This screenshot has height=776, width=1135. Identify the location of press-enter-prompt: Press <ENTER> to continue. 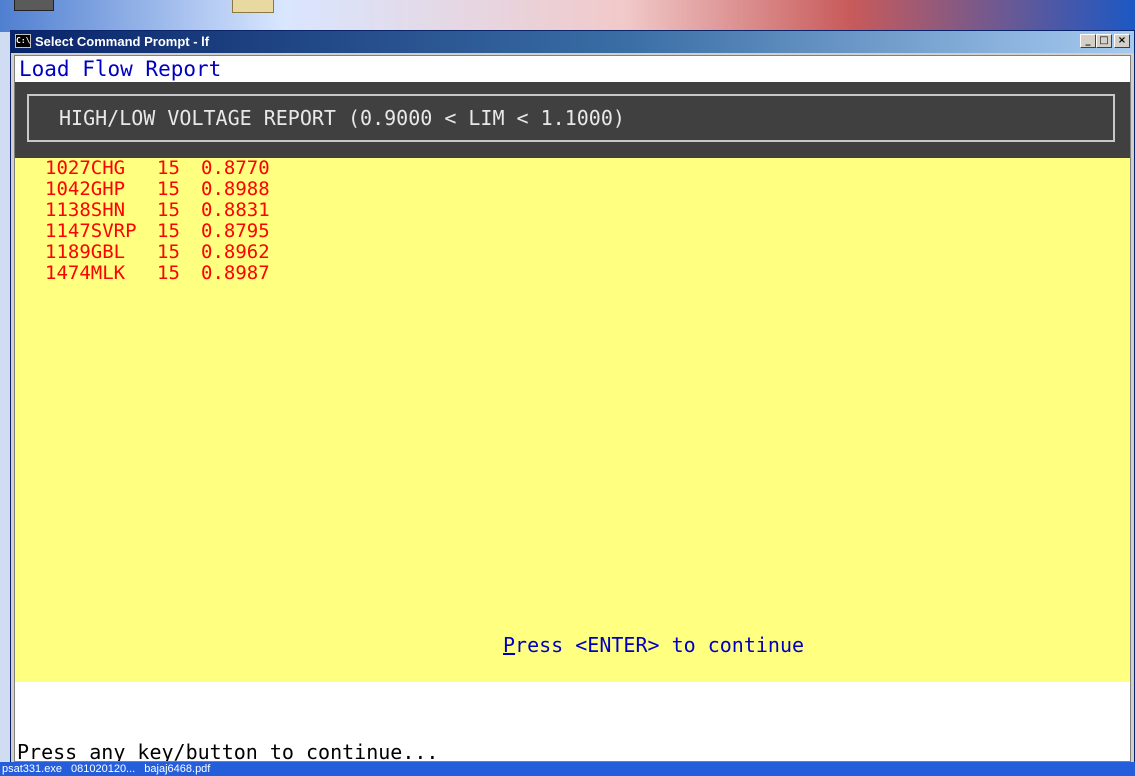
(653, 645).